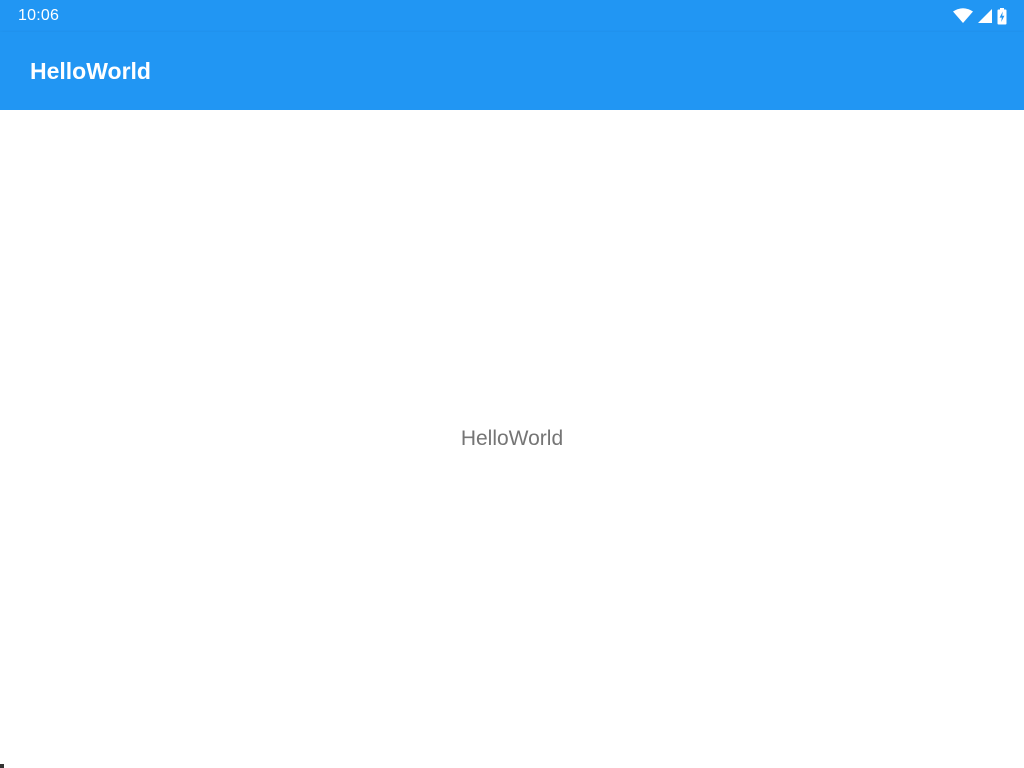  Describe the element at coordinates (985, 16) in the screenshot. I see `cellular-signal-icon` at that location.